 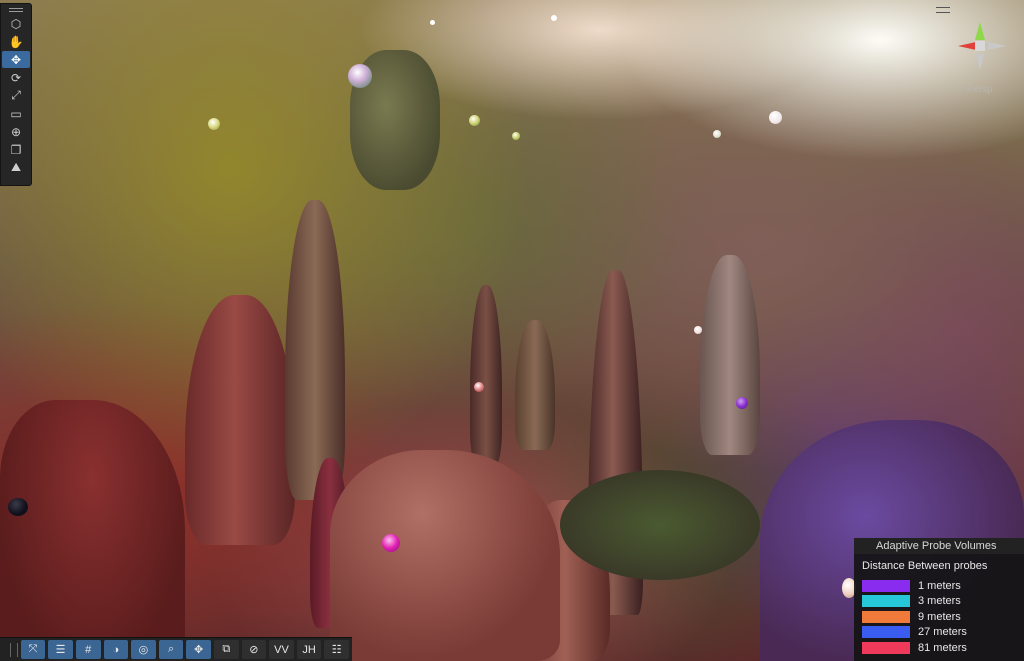 I want to click on transform-tool-icon: ⊕, so click(x=16, y=131).